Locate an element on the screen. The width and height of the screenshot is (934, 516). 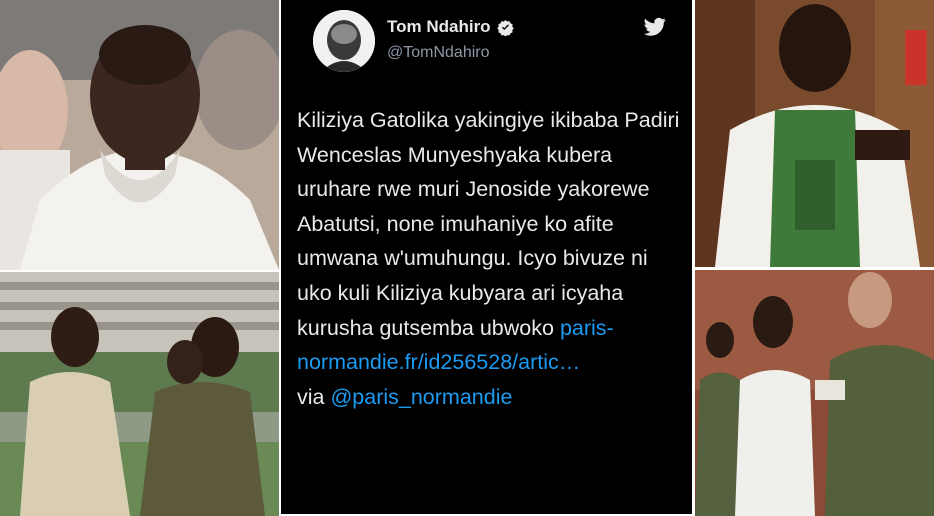
mention-link: @paris_normandie is located at coordinates (421, 397).